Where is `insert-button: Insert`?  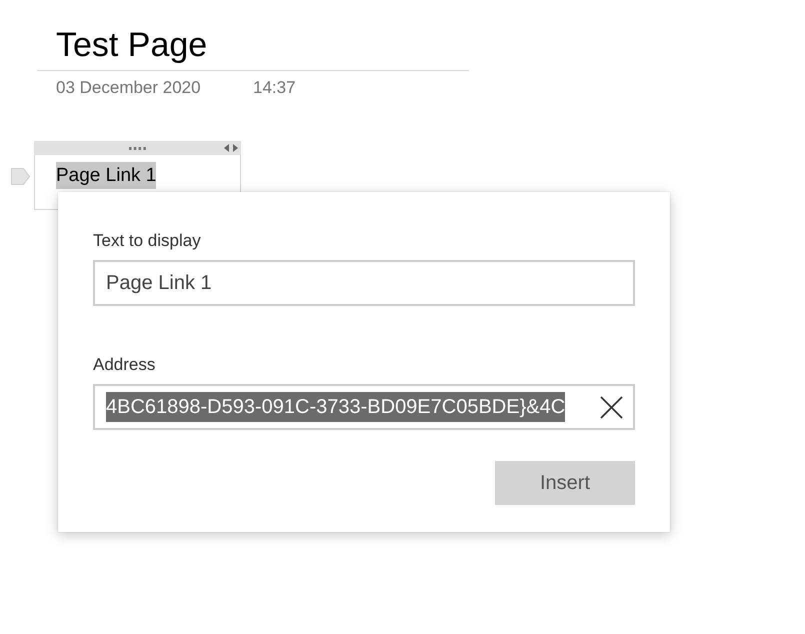 insert-button: Insert is located at coordinates (565, 483).